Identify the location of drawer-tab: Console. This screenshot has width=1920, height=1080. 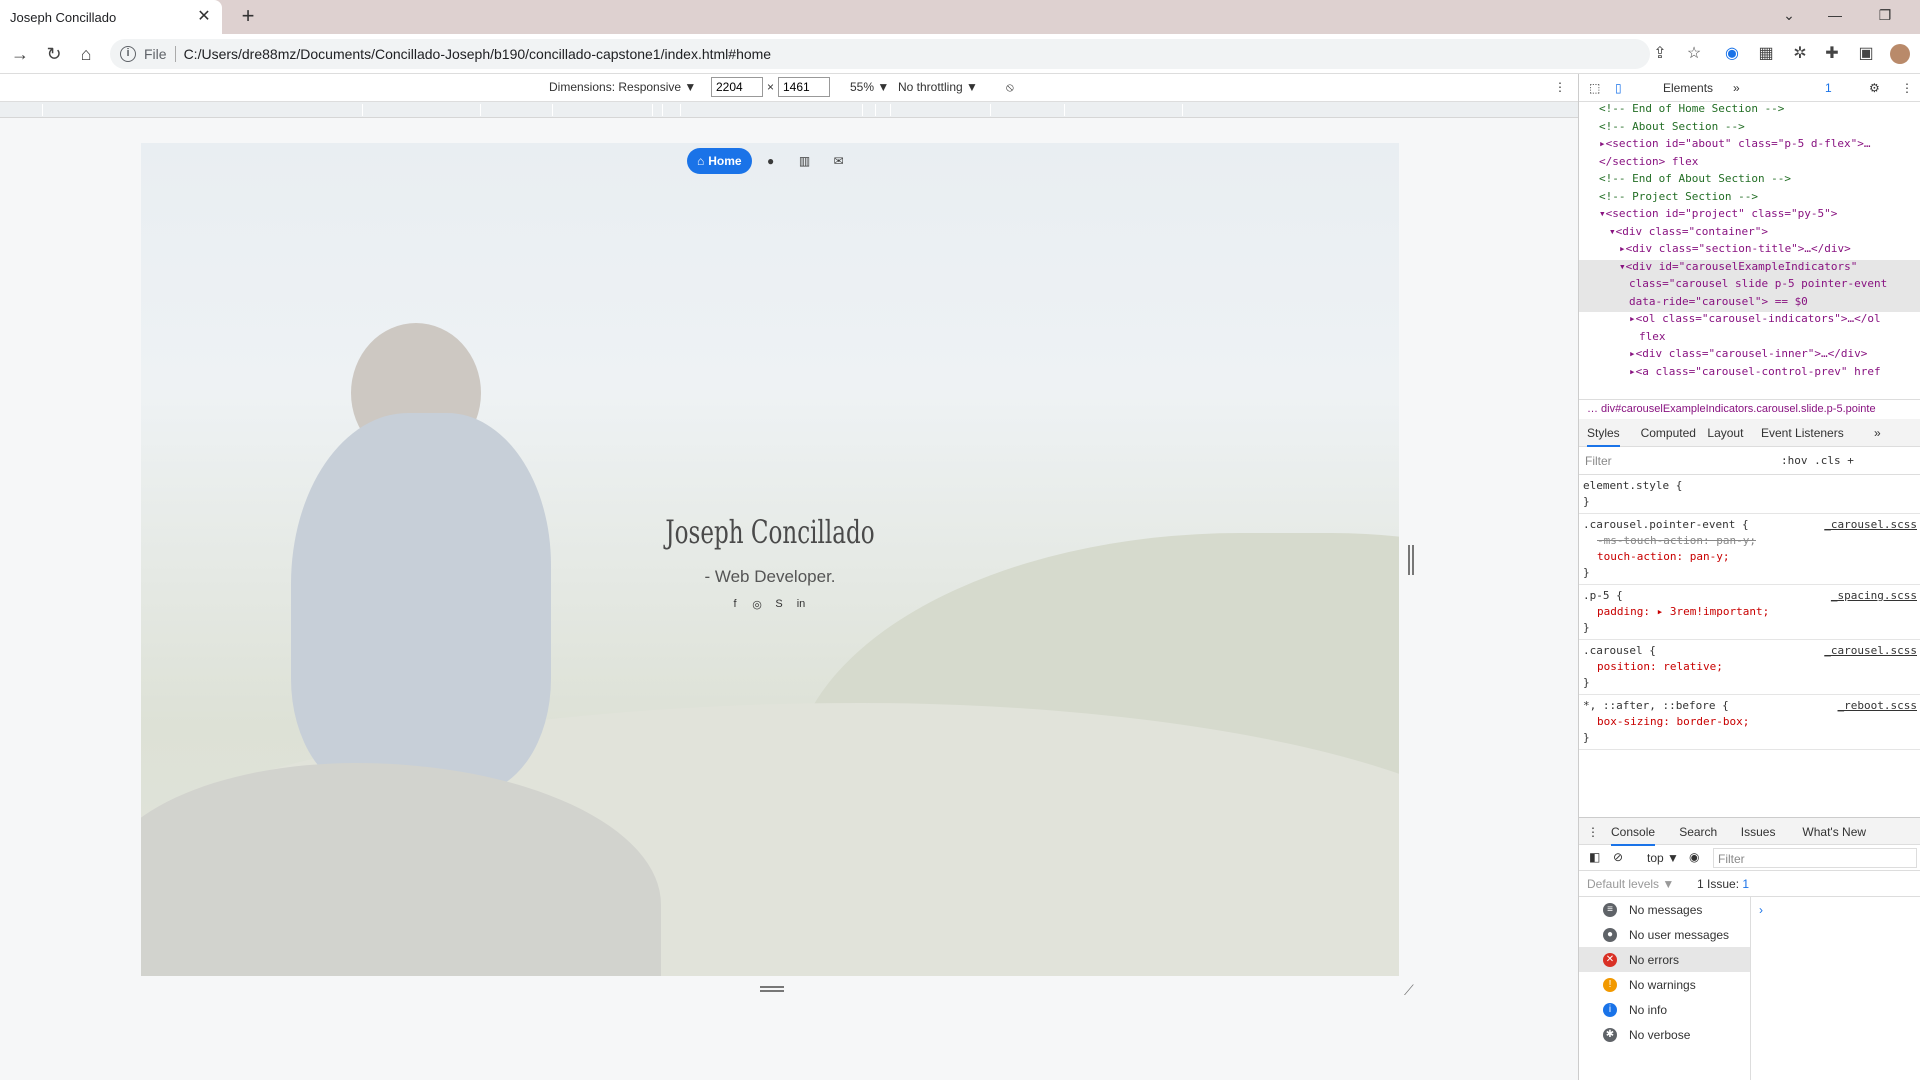
(1633, 835).